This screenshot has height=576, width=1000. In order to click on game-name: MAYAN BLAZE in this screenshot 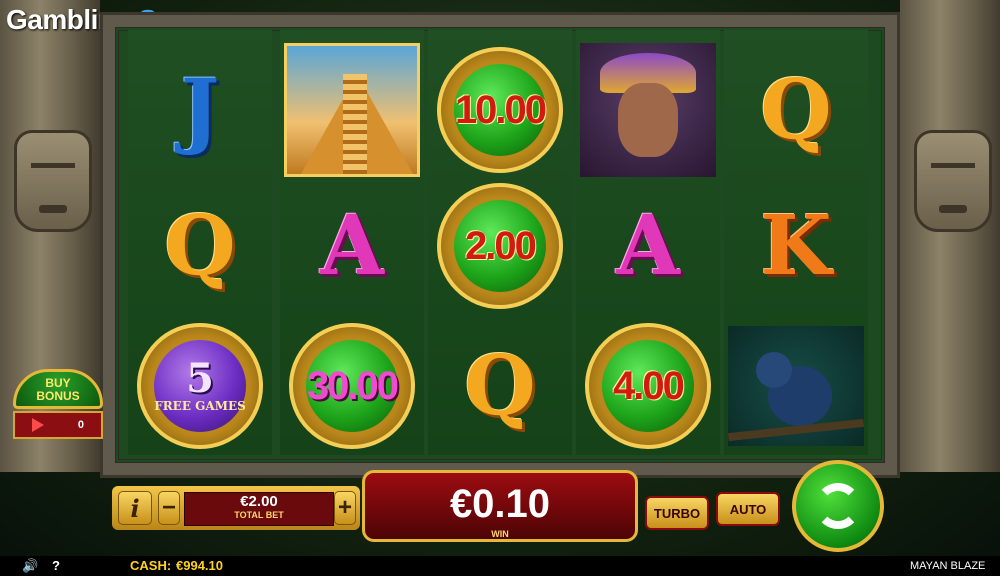, I will do `click(948, 566)`.